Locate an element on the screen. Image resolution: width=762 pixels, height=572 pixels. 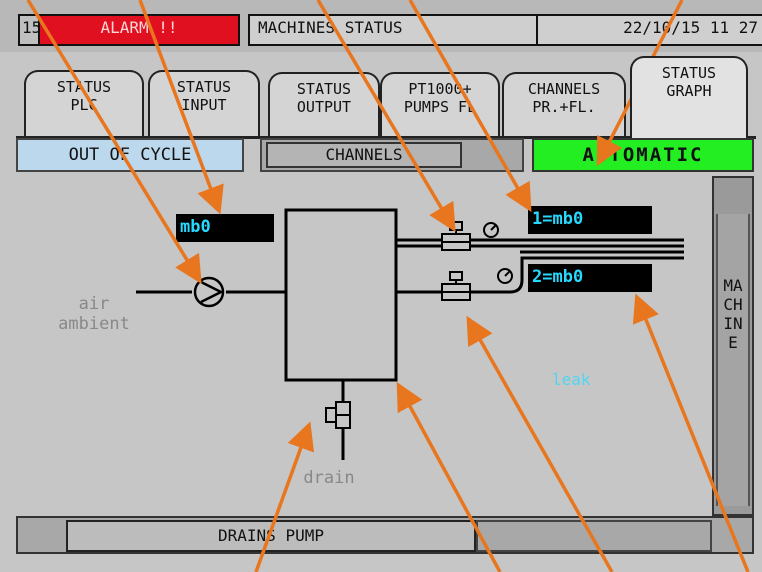
arrow-to-air-pump is located at coordinates (114, 142).